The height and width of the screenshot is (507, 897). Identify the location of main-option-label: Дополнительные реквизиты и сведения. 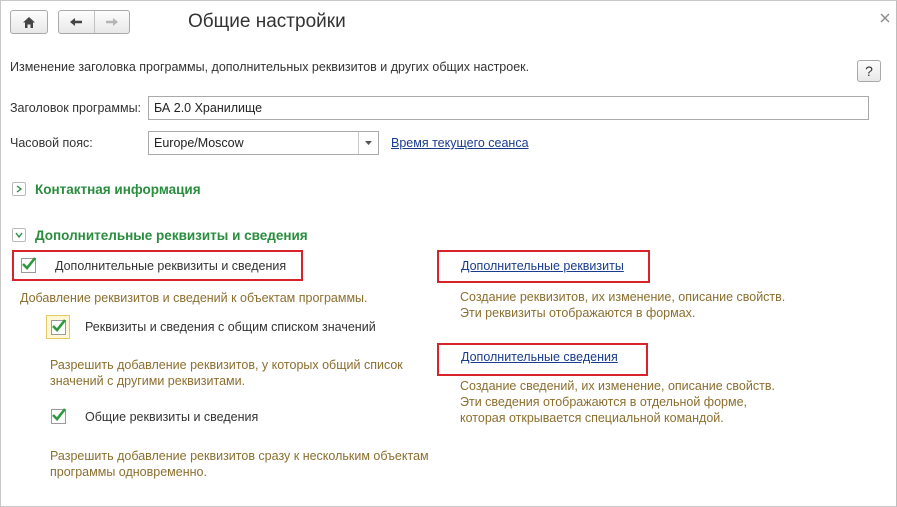
(170, 266).